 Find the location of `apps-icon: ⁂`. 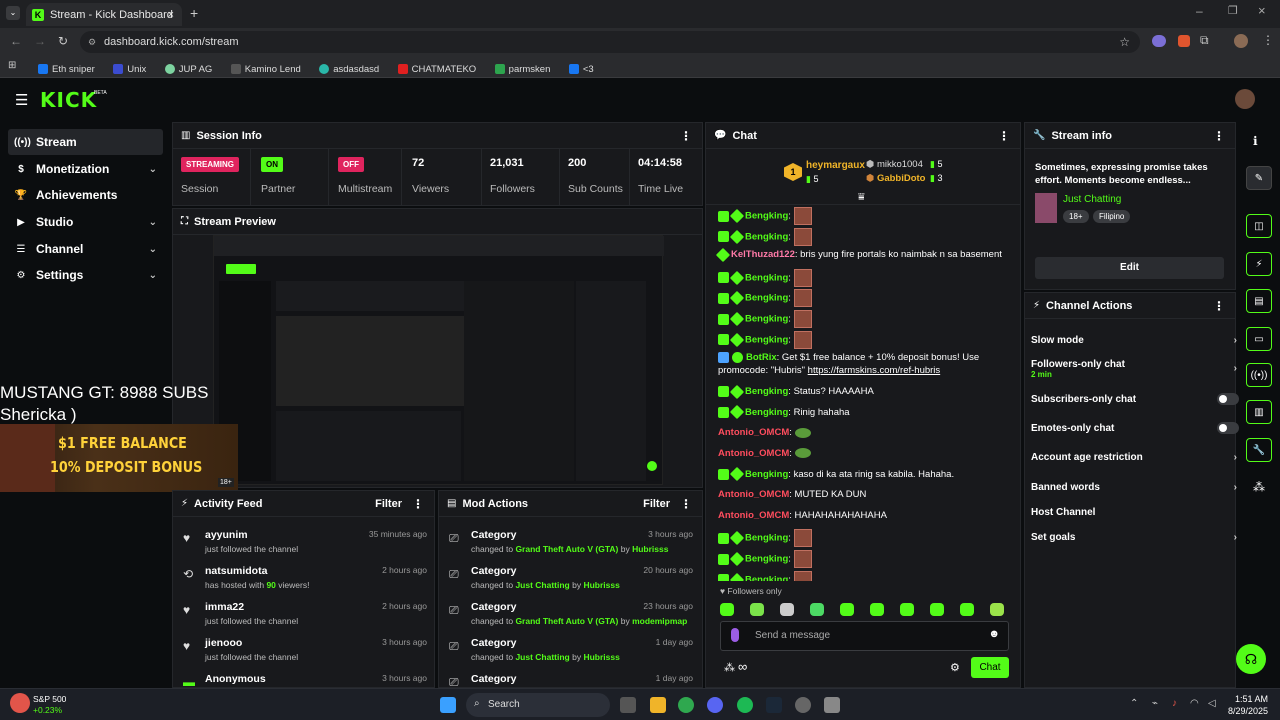

apps-icon: ⁂ is located at coordinates (1259, 487).